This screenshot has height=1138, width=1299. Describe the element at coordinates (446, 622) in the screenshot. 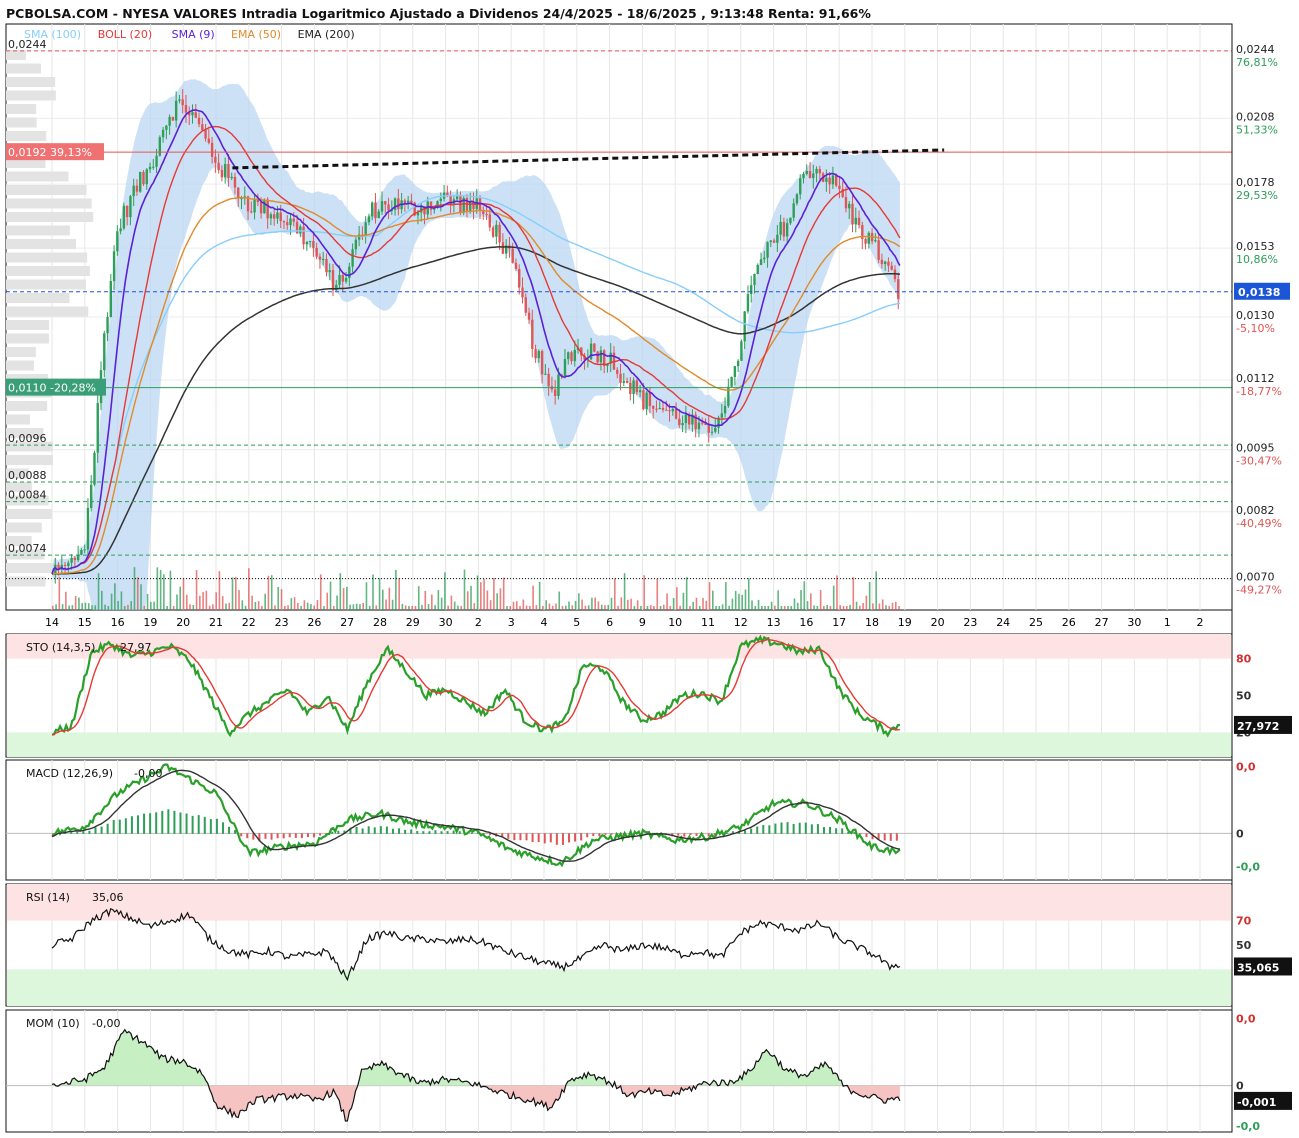

I see `x-tick-label: 30` at that location.